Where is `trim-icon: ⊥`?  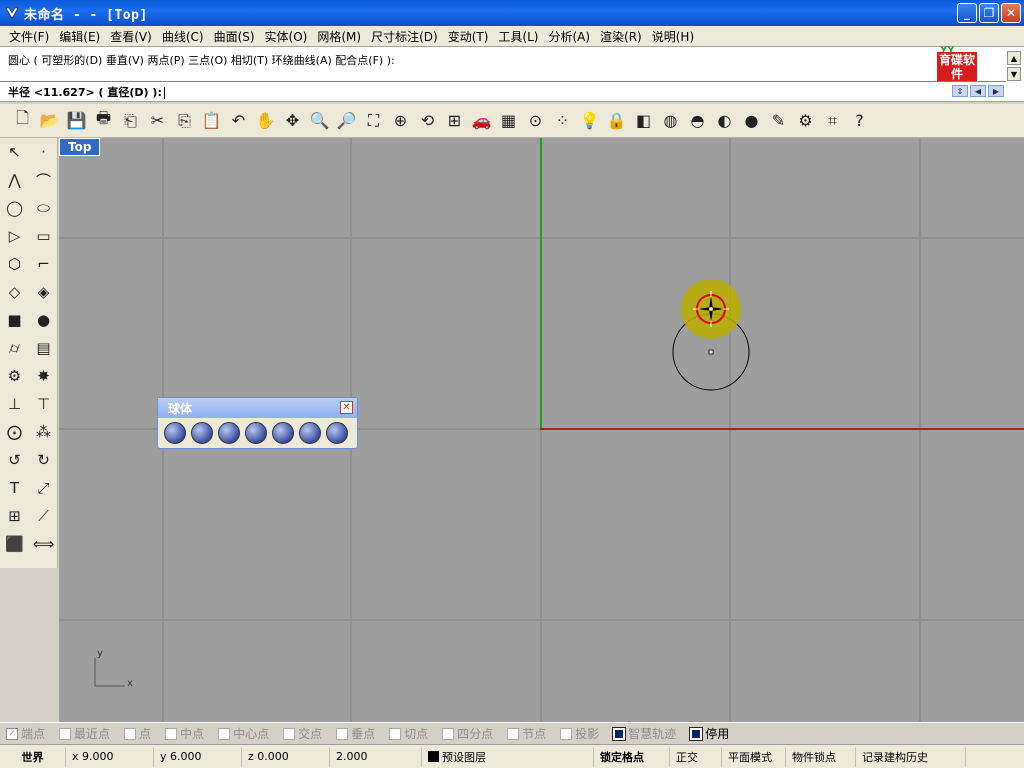 trim-icon: ⊥ is located at coordinates (14, 404).